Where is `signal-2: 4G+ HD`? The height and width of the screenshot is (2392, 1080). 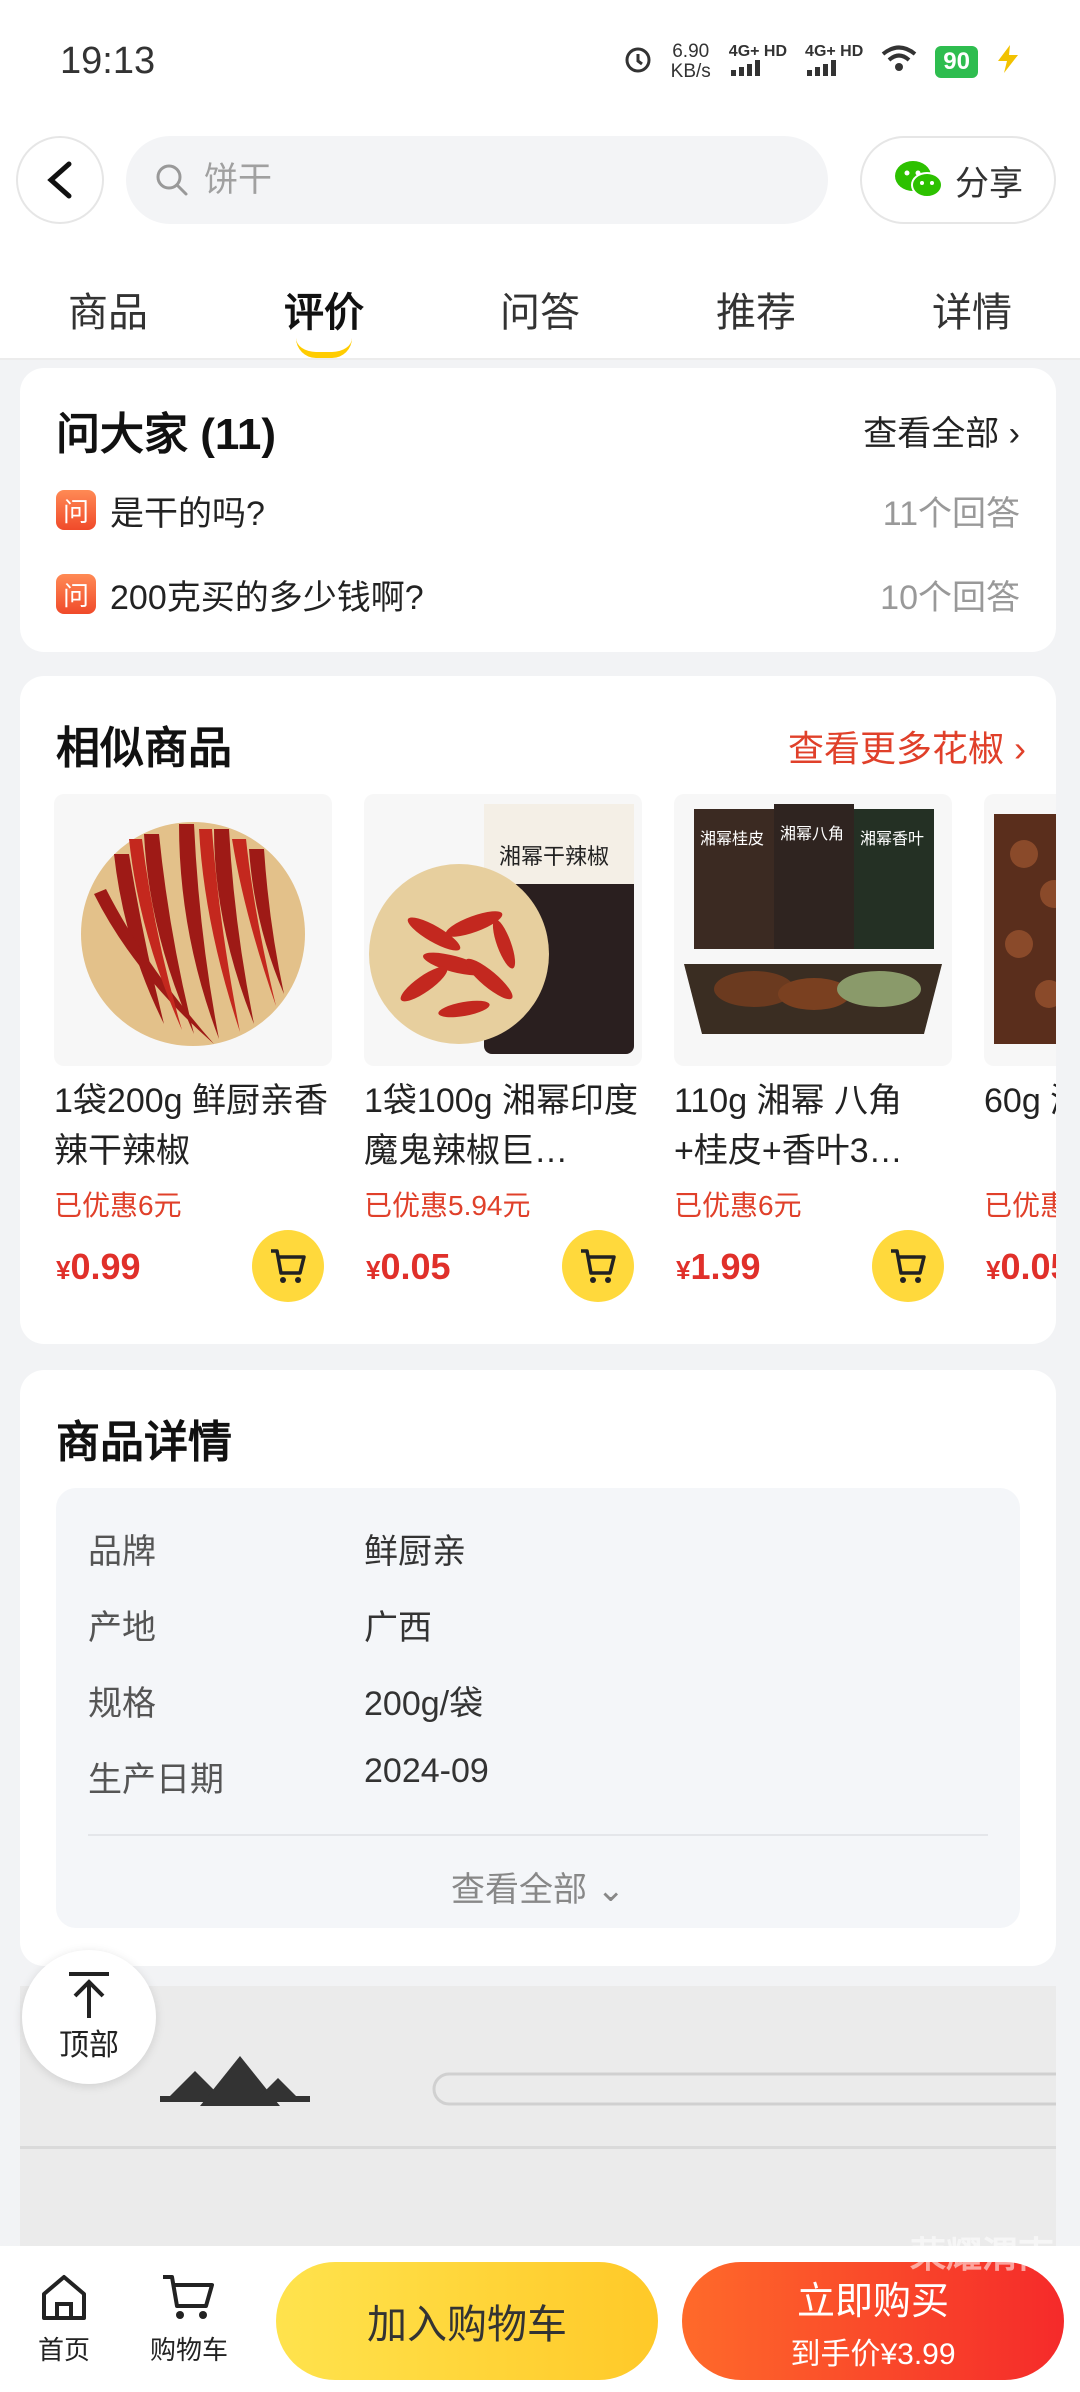
signal-2: 4G+ HD is located at coordinates (834, 62).